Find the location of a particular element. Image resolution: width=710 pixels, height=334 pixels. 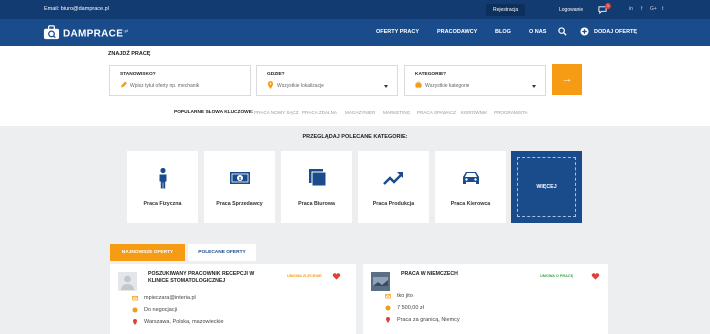

category-label: Praca Sprzedawcy is located at coordinates (239, 204).